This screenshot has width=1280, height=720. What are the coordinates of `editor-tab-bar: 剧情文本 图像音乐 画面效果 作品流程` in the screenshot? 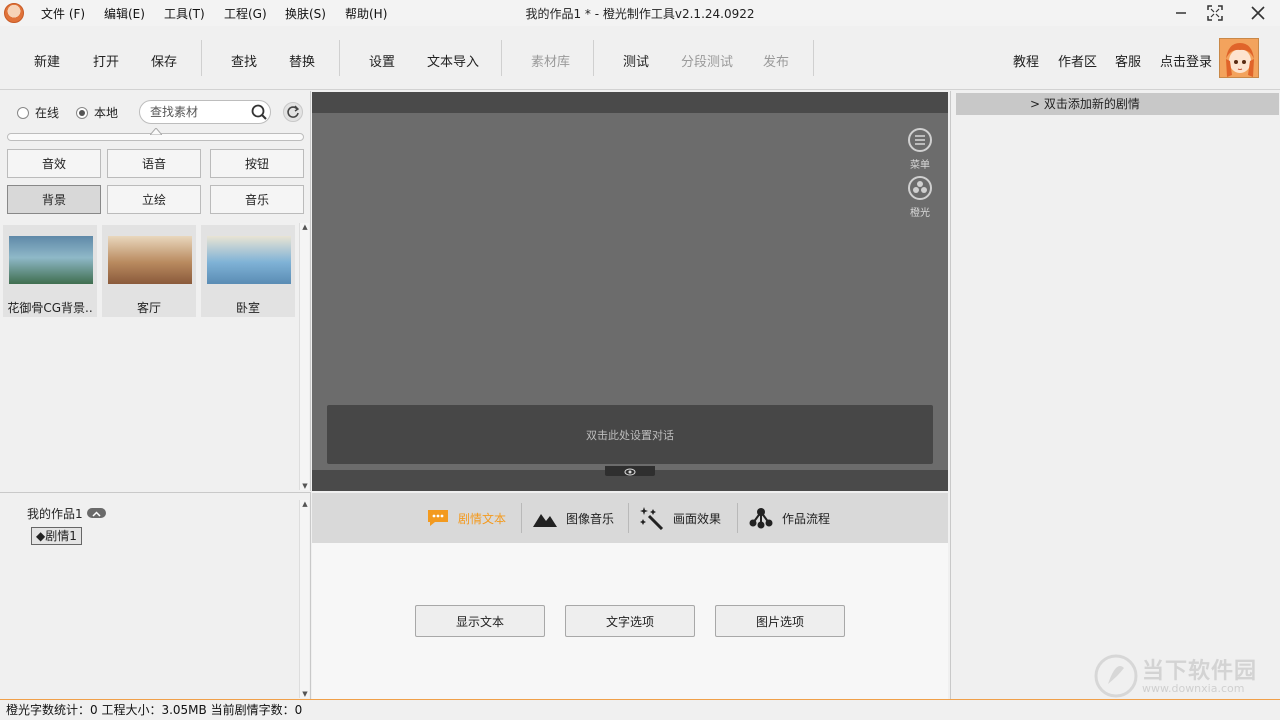 It's located at (630, 518).